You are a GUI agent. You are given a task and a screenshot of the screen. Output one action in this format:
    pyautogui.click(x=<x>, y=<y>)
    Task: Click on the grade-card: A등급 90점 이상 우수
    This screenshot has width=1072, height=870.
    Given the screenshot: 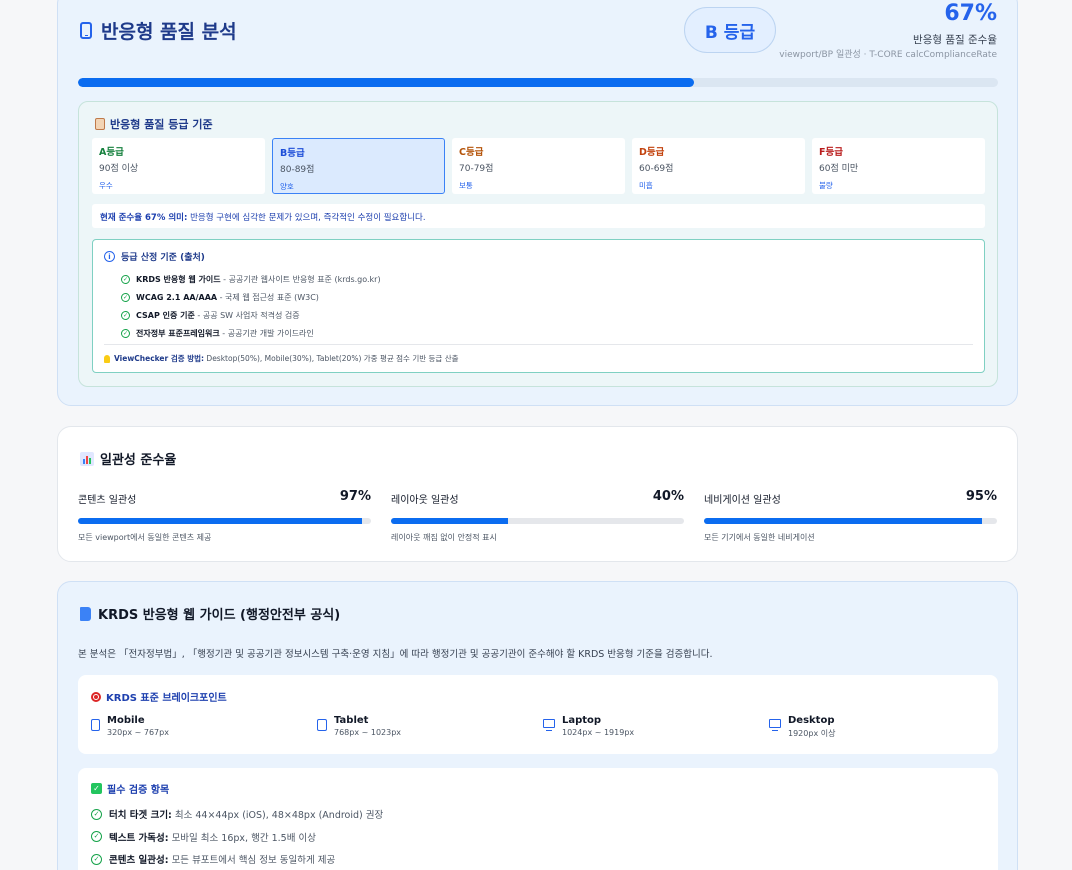 What is the action you would take?
    pyautogui.click(x=178, y=166)
    